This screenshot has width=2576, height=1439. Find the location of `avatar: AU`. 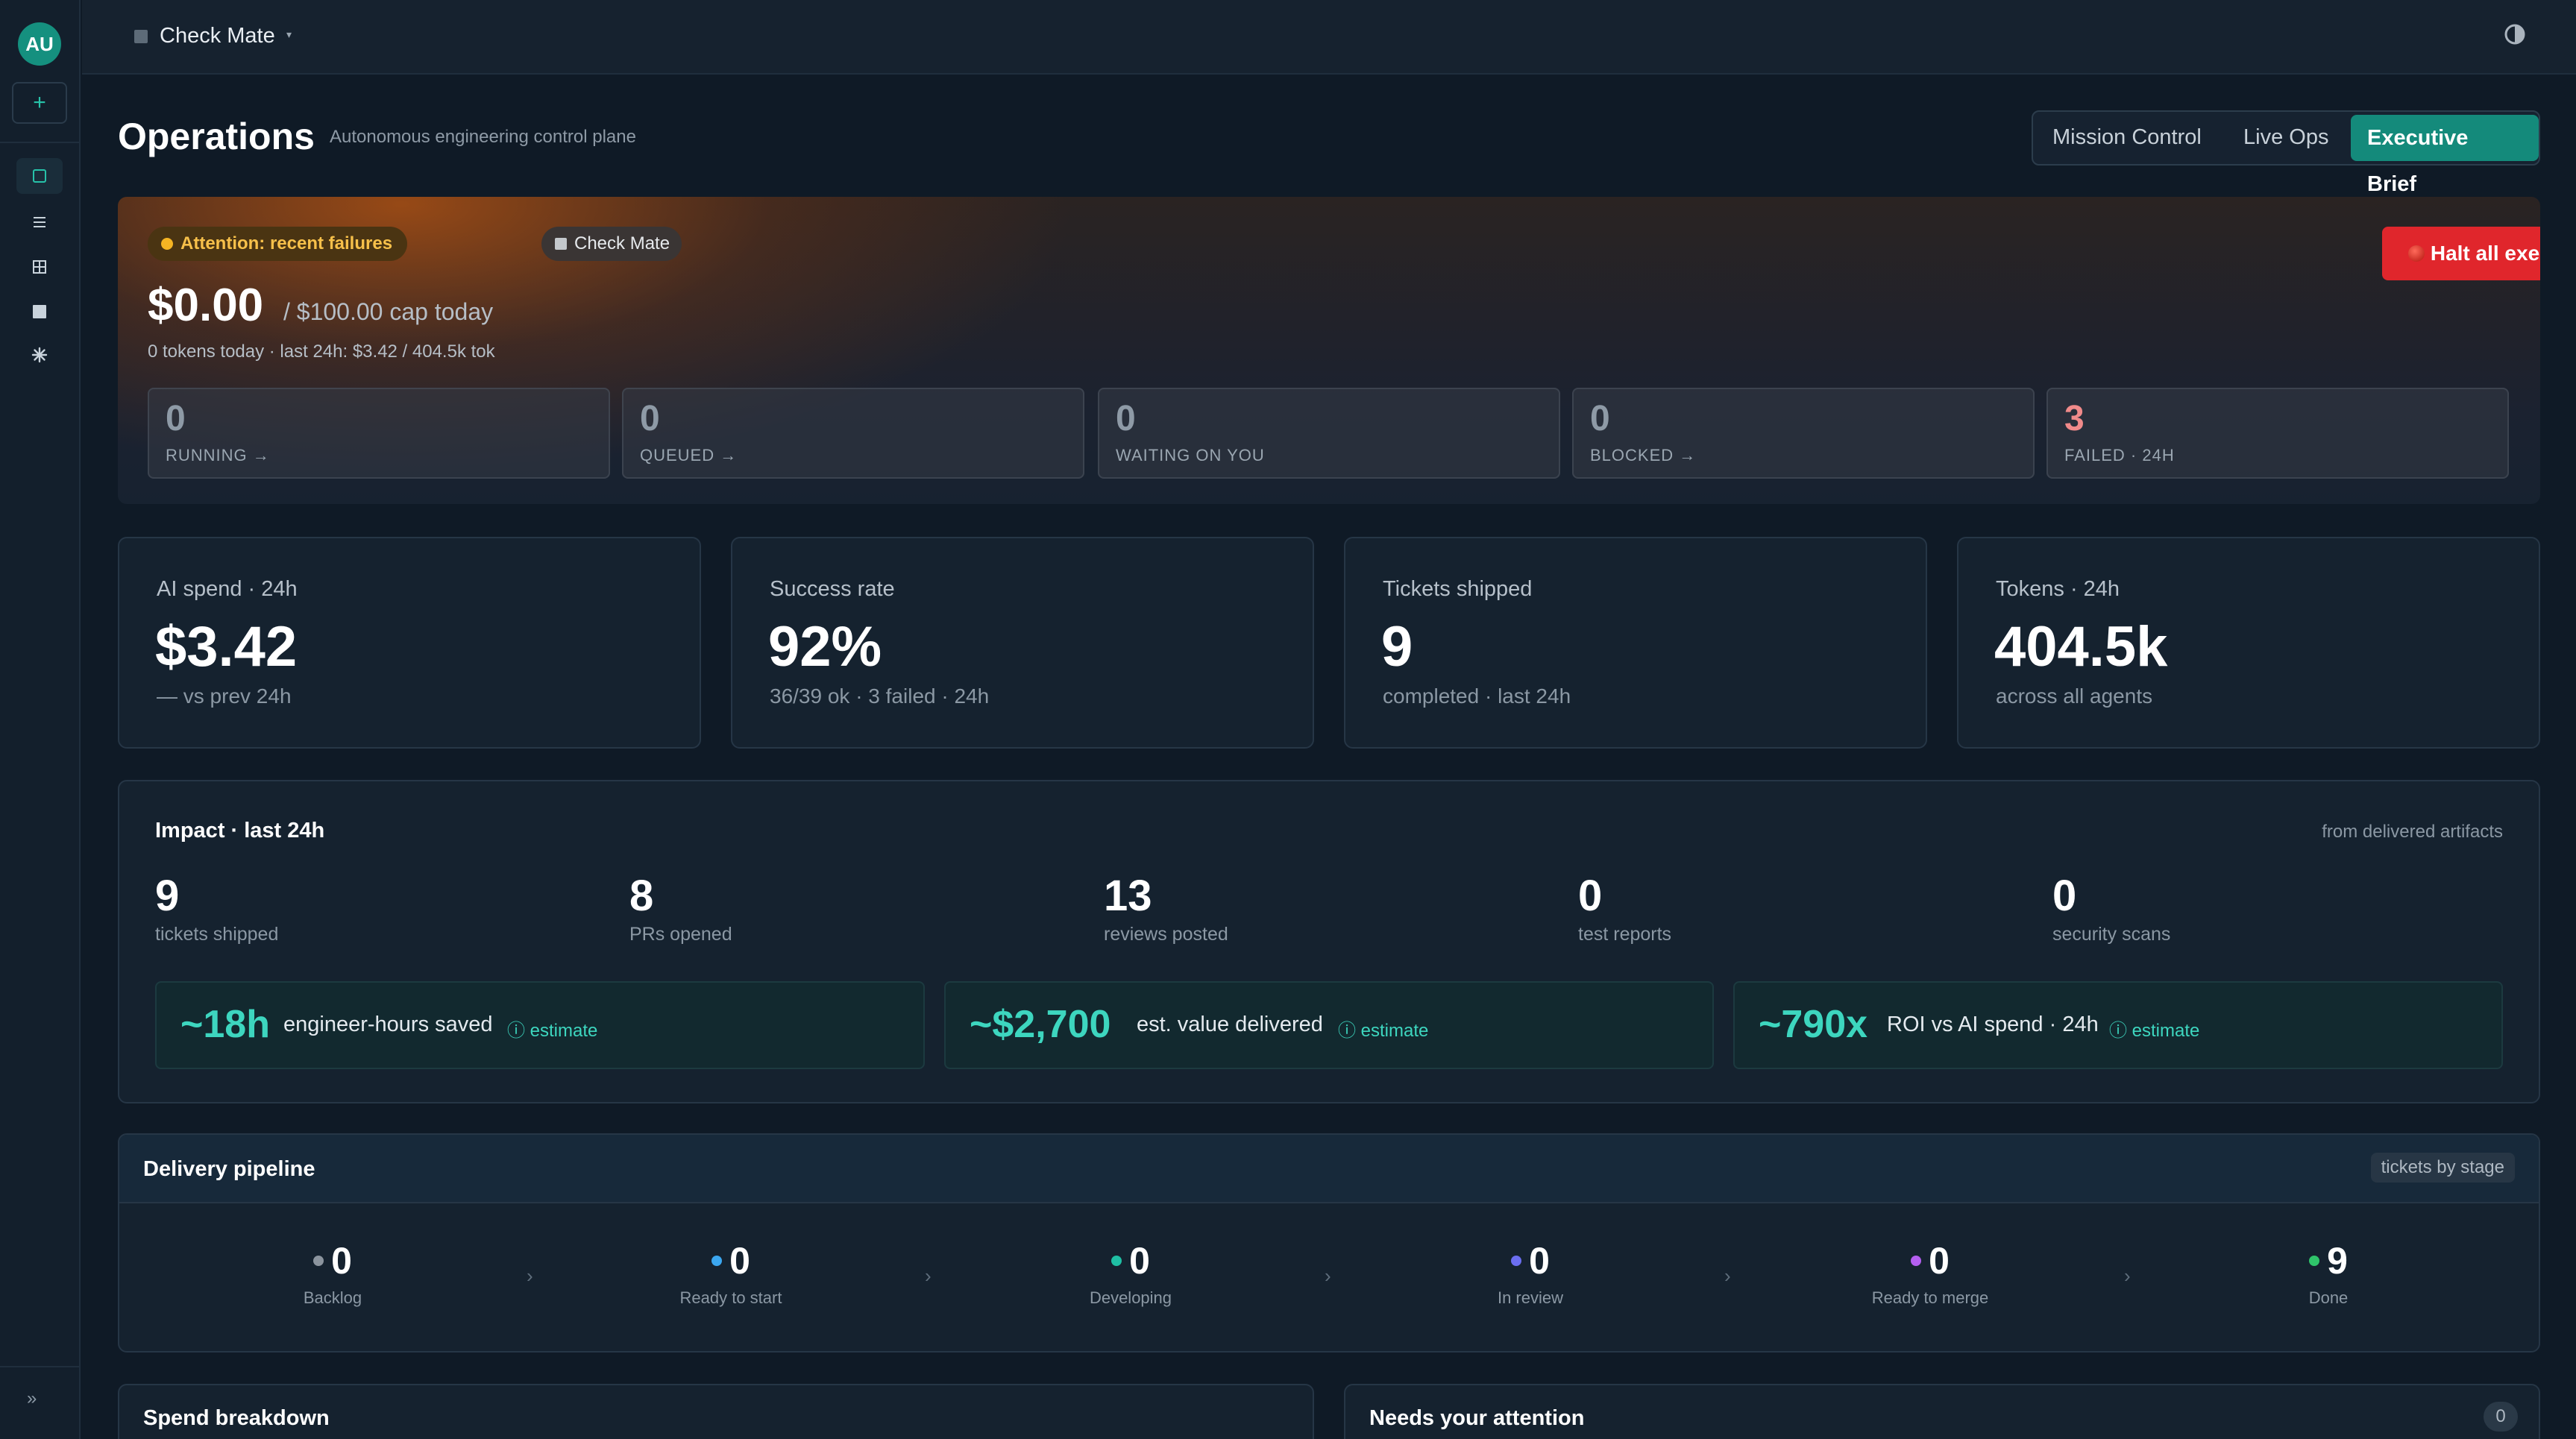

avatar: AU is located at coordinates (39, 44).